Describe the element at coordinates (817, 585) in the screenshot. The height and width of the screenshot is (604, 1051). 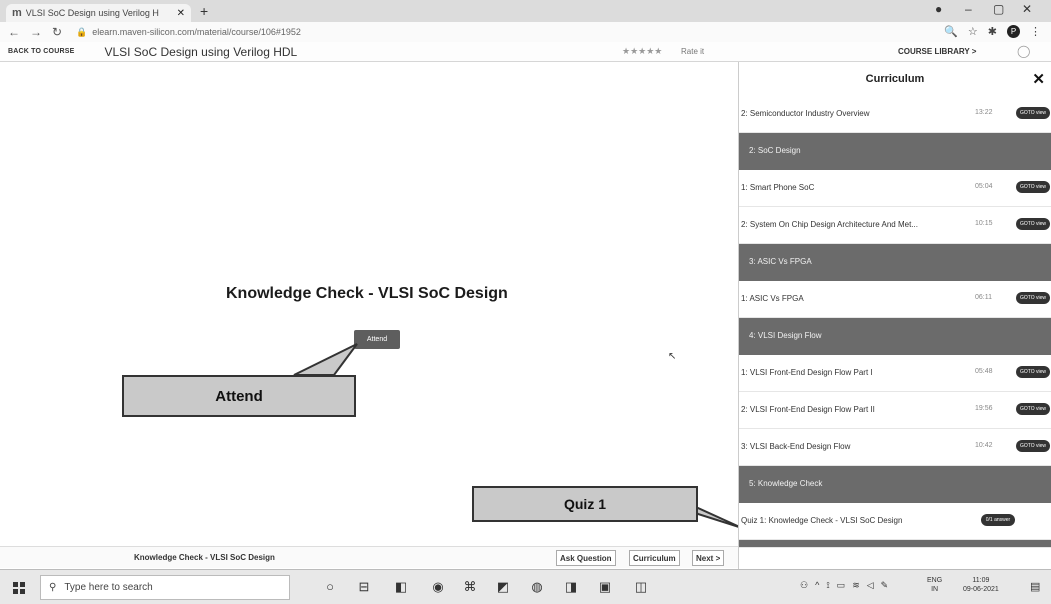
I see `chevron-up-icon: ^` at that location.